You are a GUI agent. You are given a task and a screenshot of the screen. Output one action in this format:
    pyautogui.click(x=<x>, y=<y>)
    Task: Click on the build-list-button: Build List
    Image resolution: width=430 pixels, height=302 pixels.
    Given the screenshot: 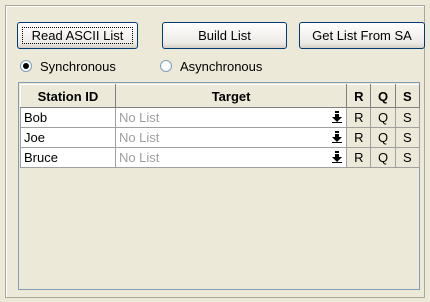 What is the action you would take?
    pyautogui.click(x=224, y=35)
    